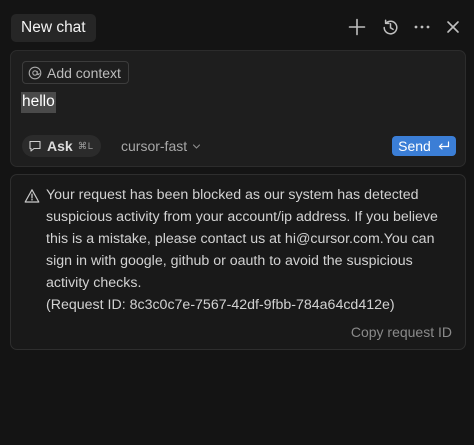 Image resolution: width=474 pixels, height=445 pixels. What do you see at coordinates (422, 27) in the screenshot?
I see `more-icon` at bounding box center [422, 27].